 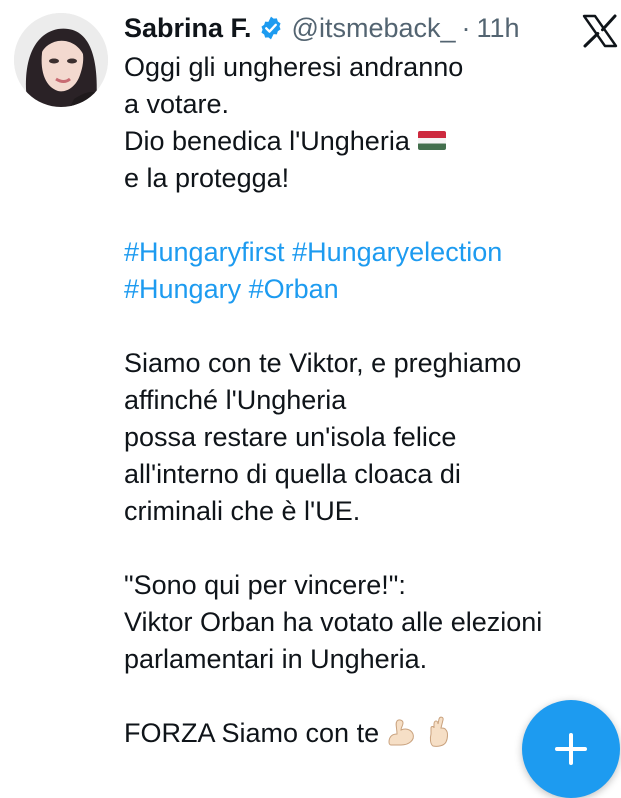 What do you see at coordinates (439, 732) in the screenshot?
I see `crossed-fingers-emoji` at bounding box center [439, 732].